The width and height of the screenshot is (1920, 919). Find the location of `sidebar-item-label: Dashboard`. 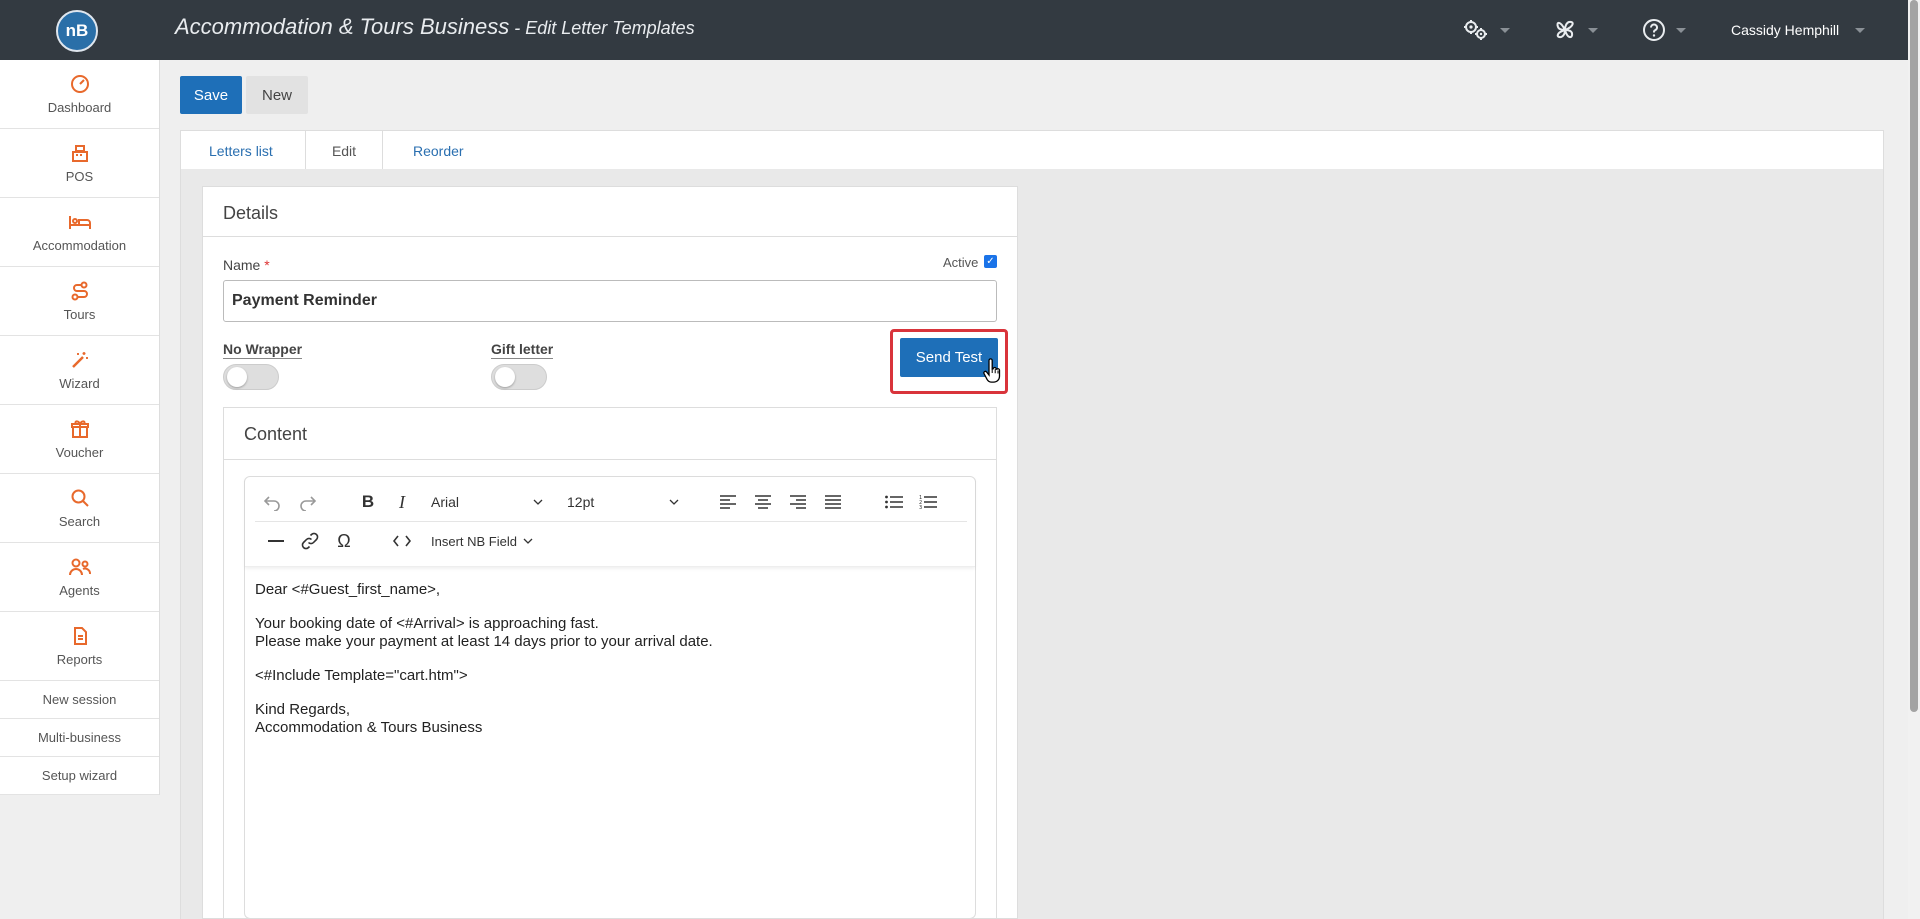

sidebar-item-label: Dashboard is located at coordinates (79, 107).